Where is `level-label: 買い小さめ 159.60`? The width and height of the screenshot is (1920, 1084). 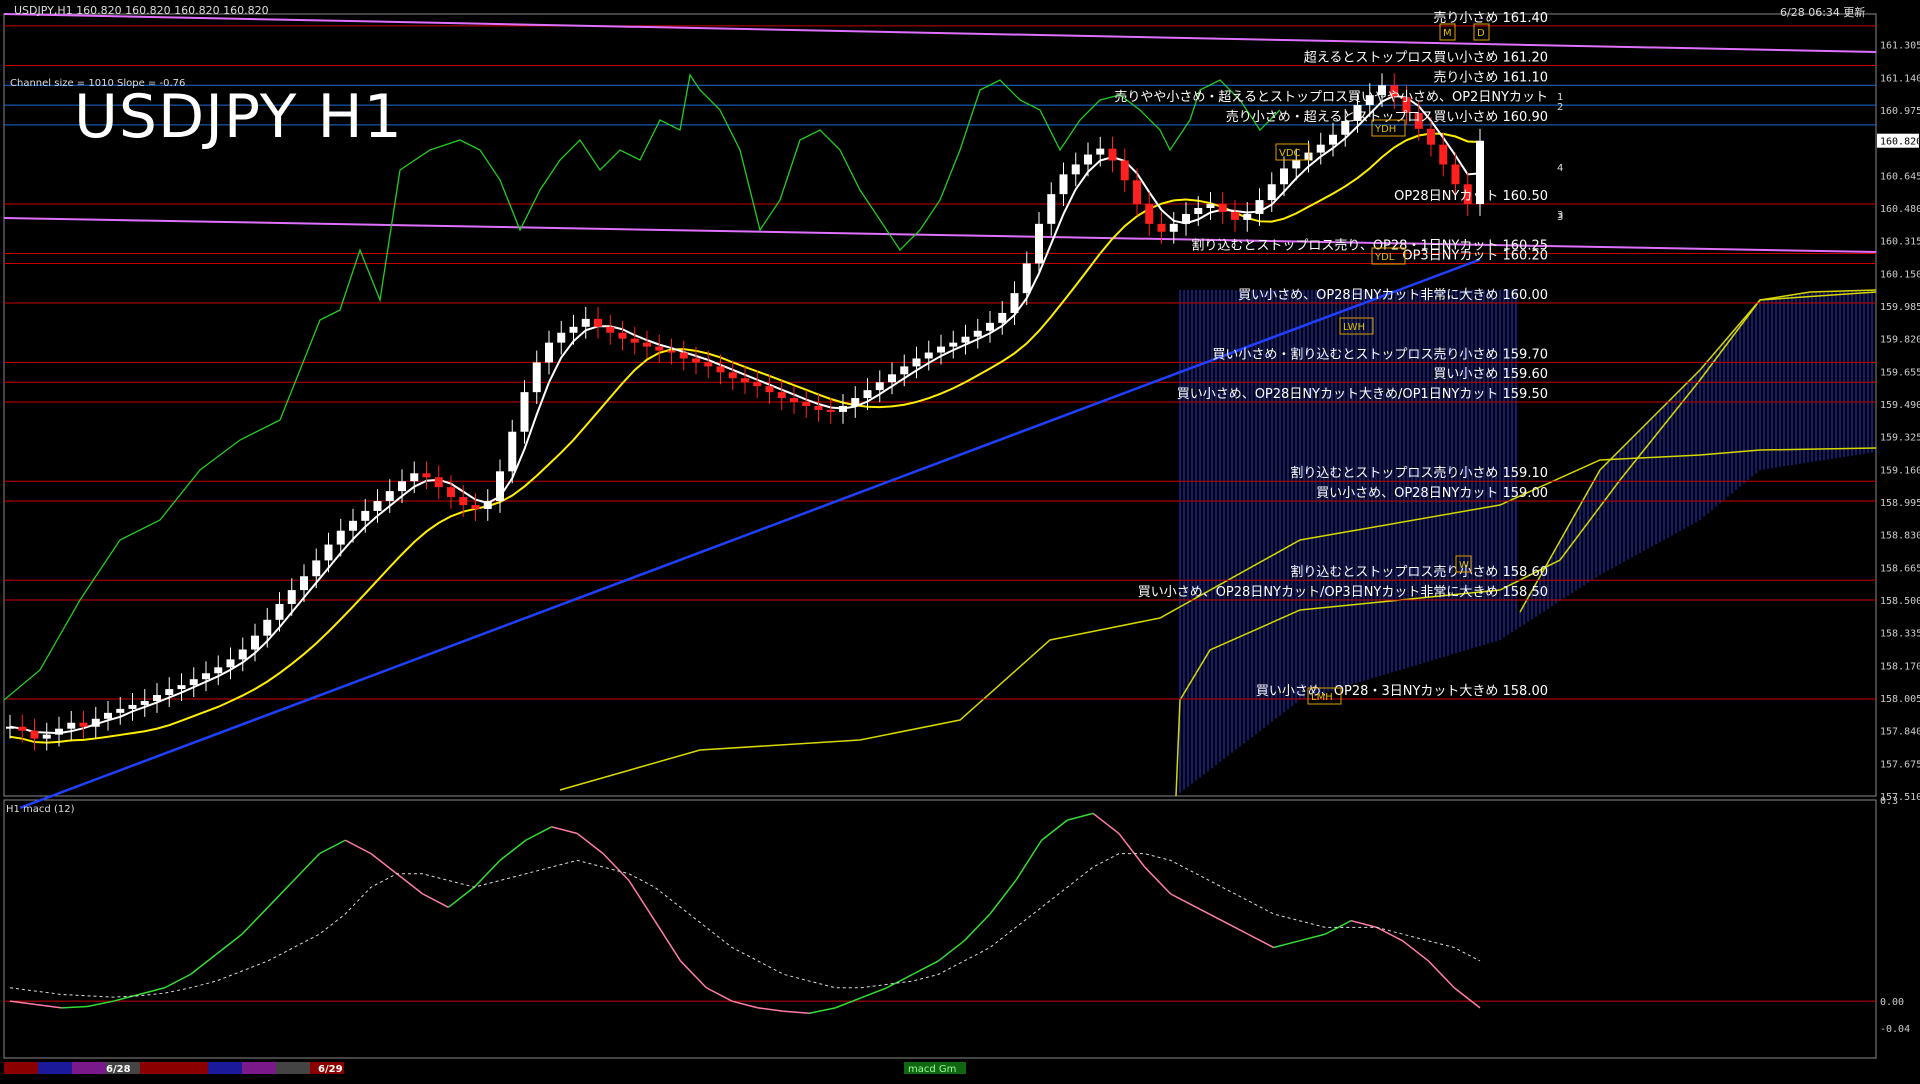 level-label: 買い小さめ 159.60 is located at coordinates (1490, 374).